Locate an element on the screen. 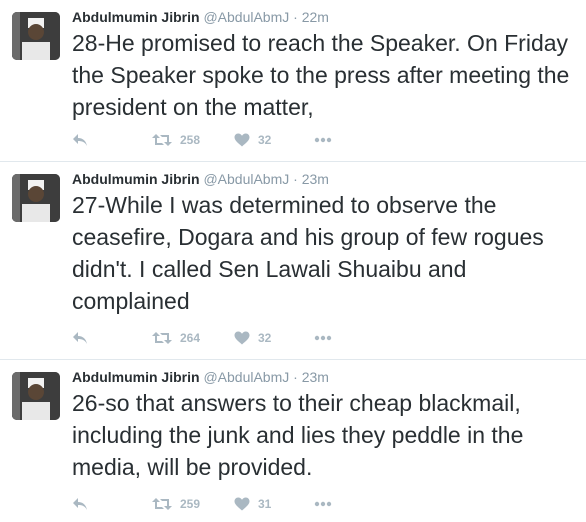 This screenshot has height=522, width=586. tweet-actions: 258 32 is located at coordinates (312, 140).